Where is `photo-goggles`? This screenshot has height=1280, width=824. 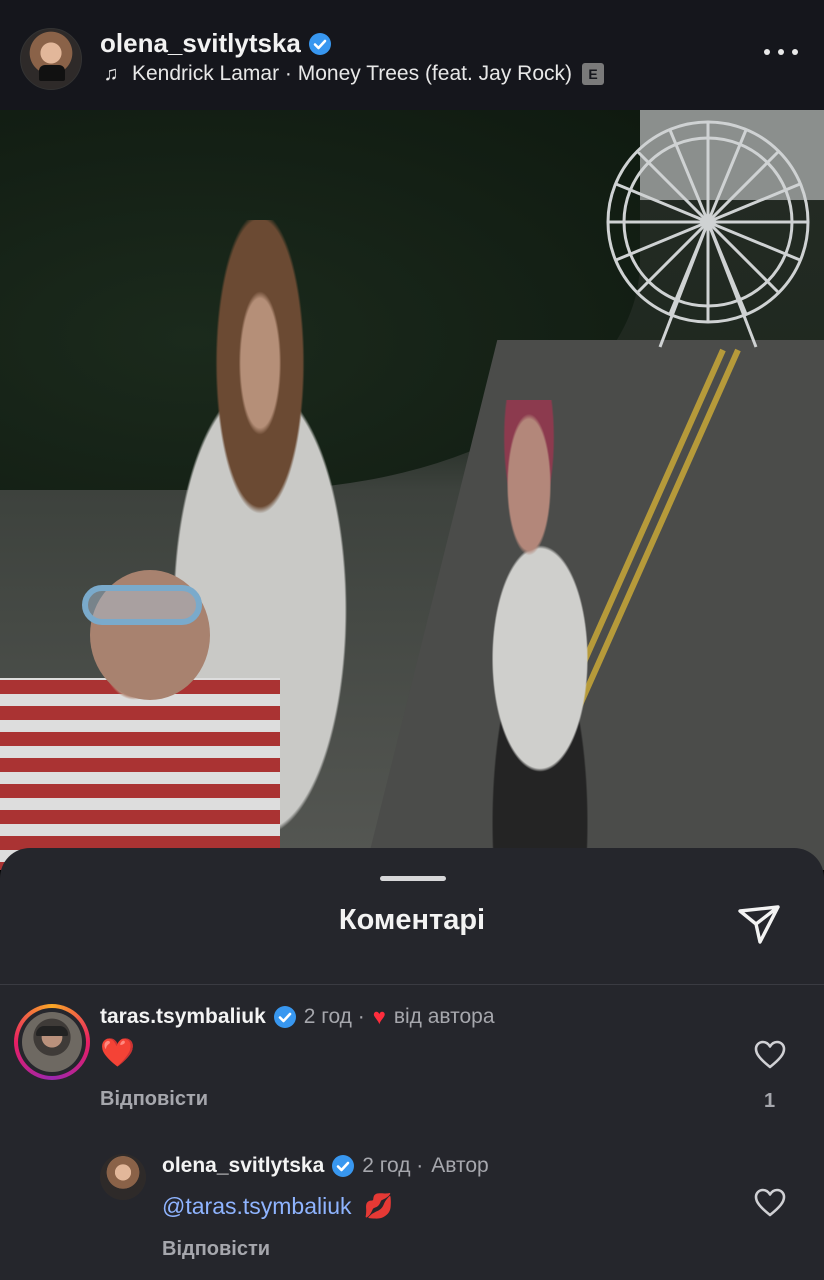
photo-goggles is located at coordinates (142, 605).